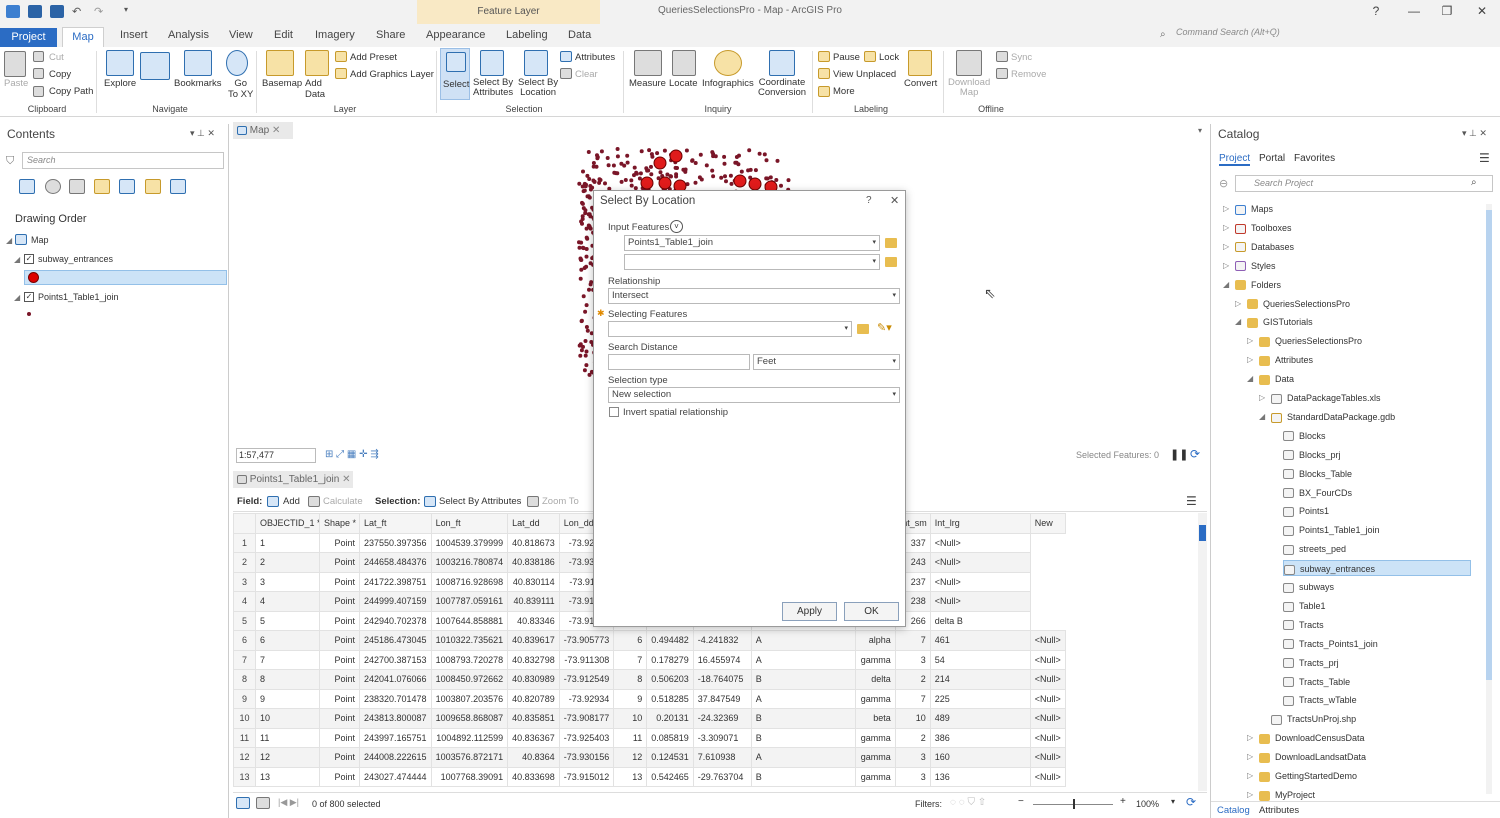 Image resolution: width=1500 pixels, height=818 pixels. Describe the element at coordinates (469, 679) in the screenshot. I see `table-cell: 1008450.972662` at that location.